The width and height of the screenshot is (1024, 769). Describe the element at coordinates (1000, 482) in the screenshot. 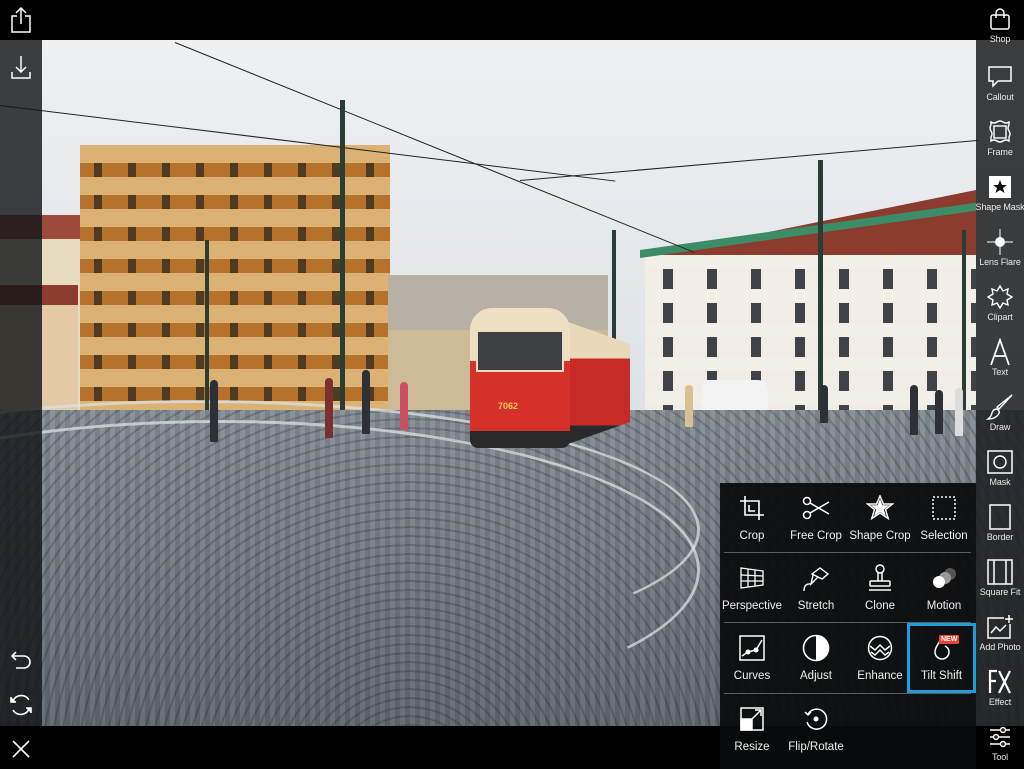

I see `toolbar-item-label: Mask` at that location.